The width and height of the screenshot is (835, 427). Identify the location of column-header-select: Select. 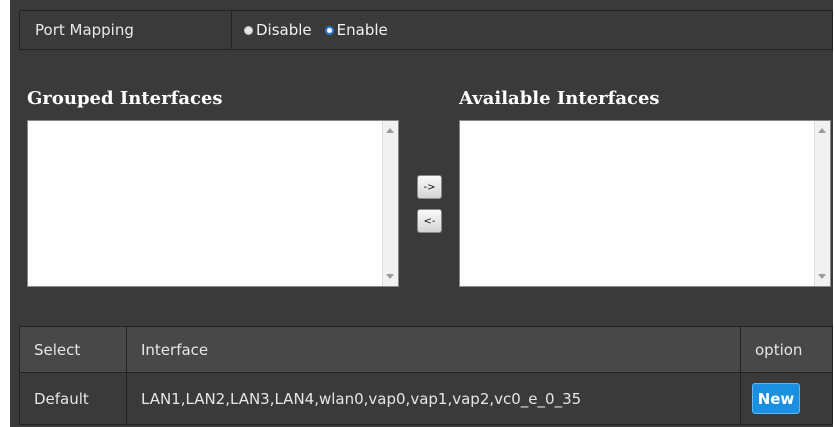
(73, 349).